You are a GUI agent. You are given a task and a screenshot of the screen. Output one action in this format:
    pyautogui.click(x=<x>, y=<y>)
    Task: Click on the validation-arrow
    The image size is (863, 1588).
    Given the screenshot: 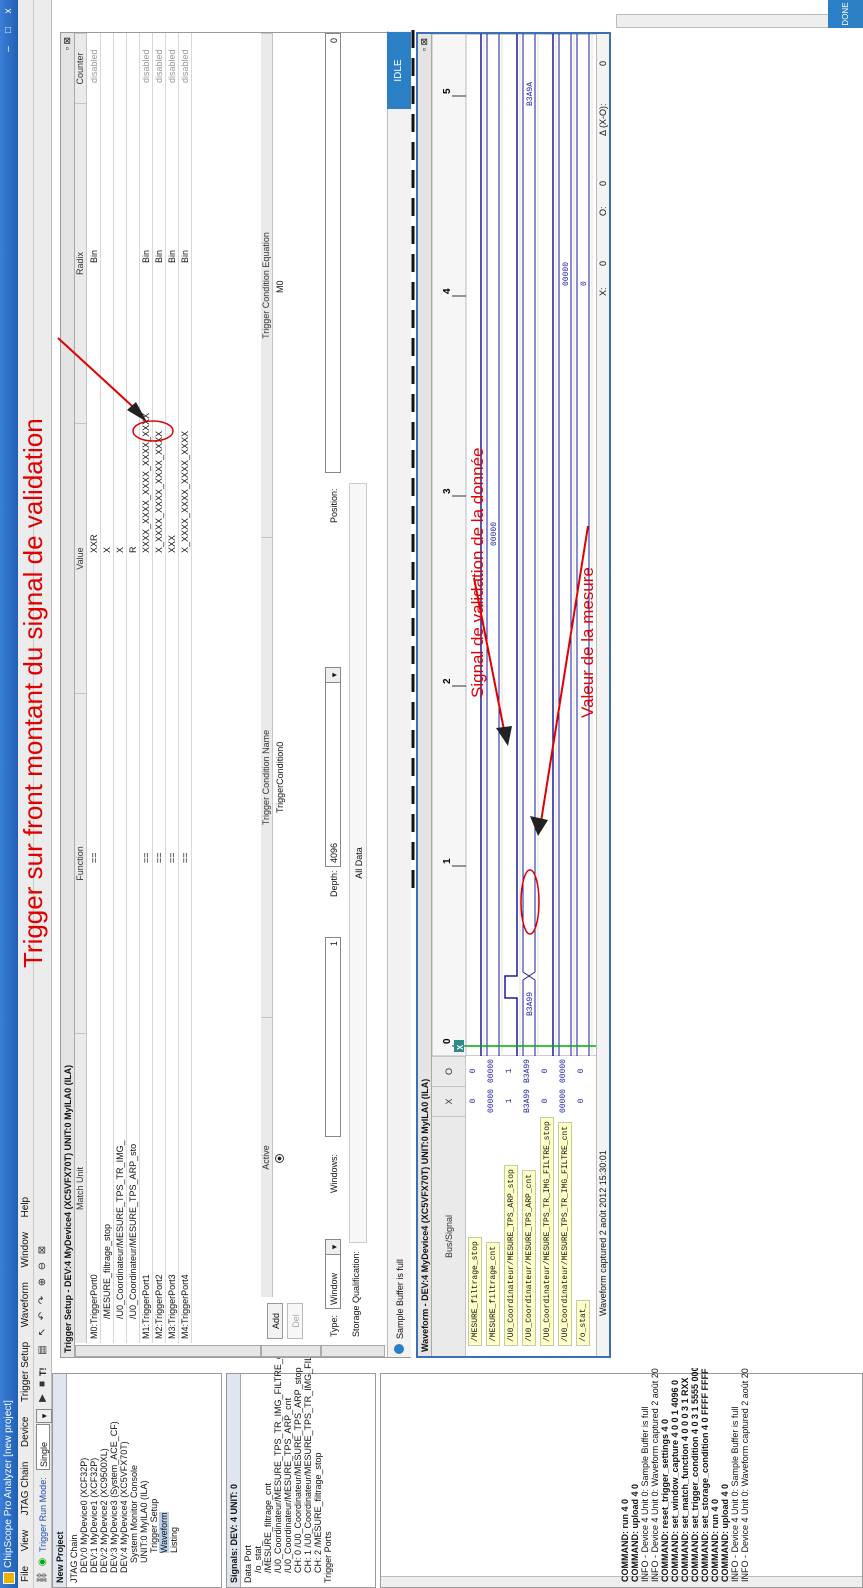 What is the action you would take?
    pyautogui.click(x=490, y=659)
    